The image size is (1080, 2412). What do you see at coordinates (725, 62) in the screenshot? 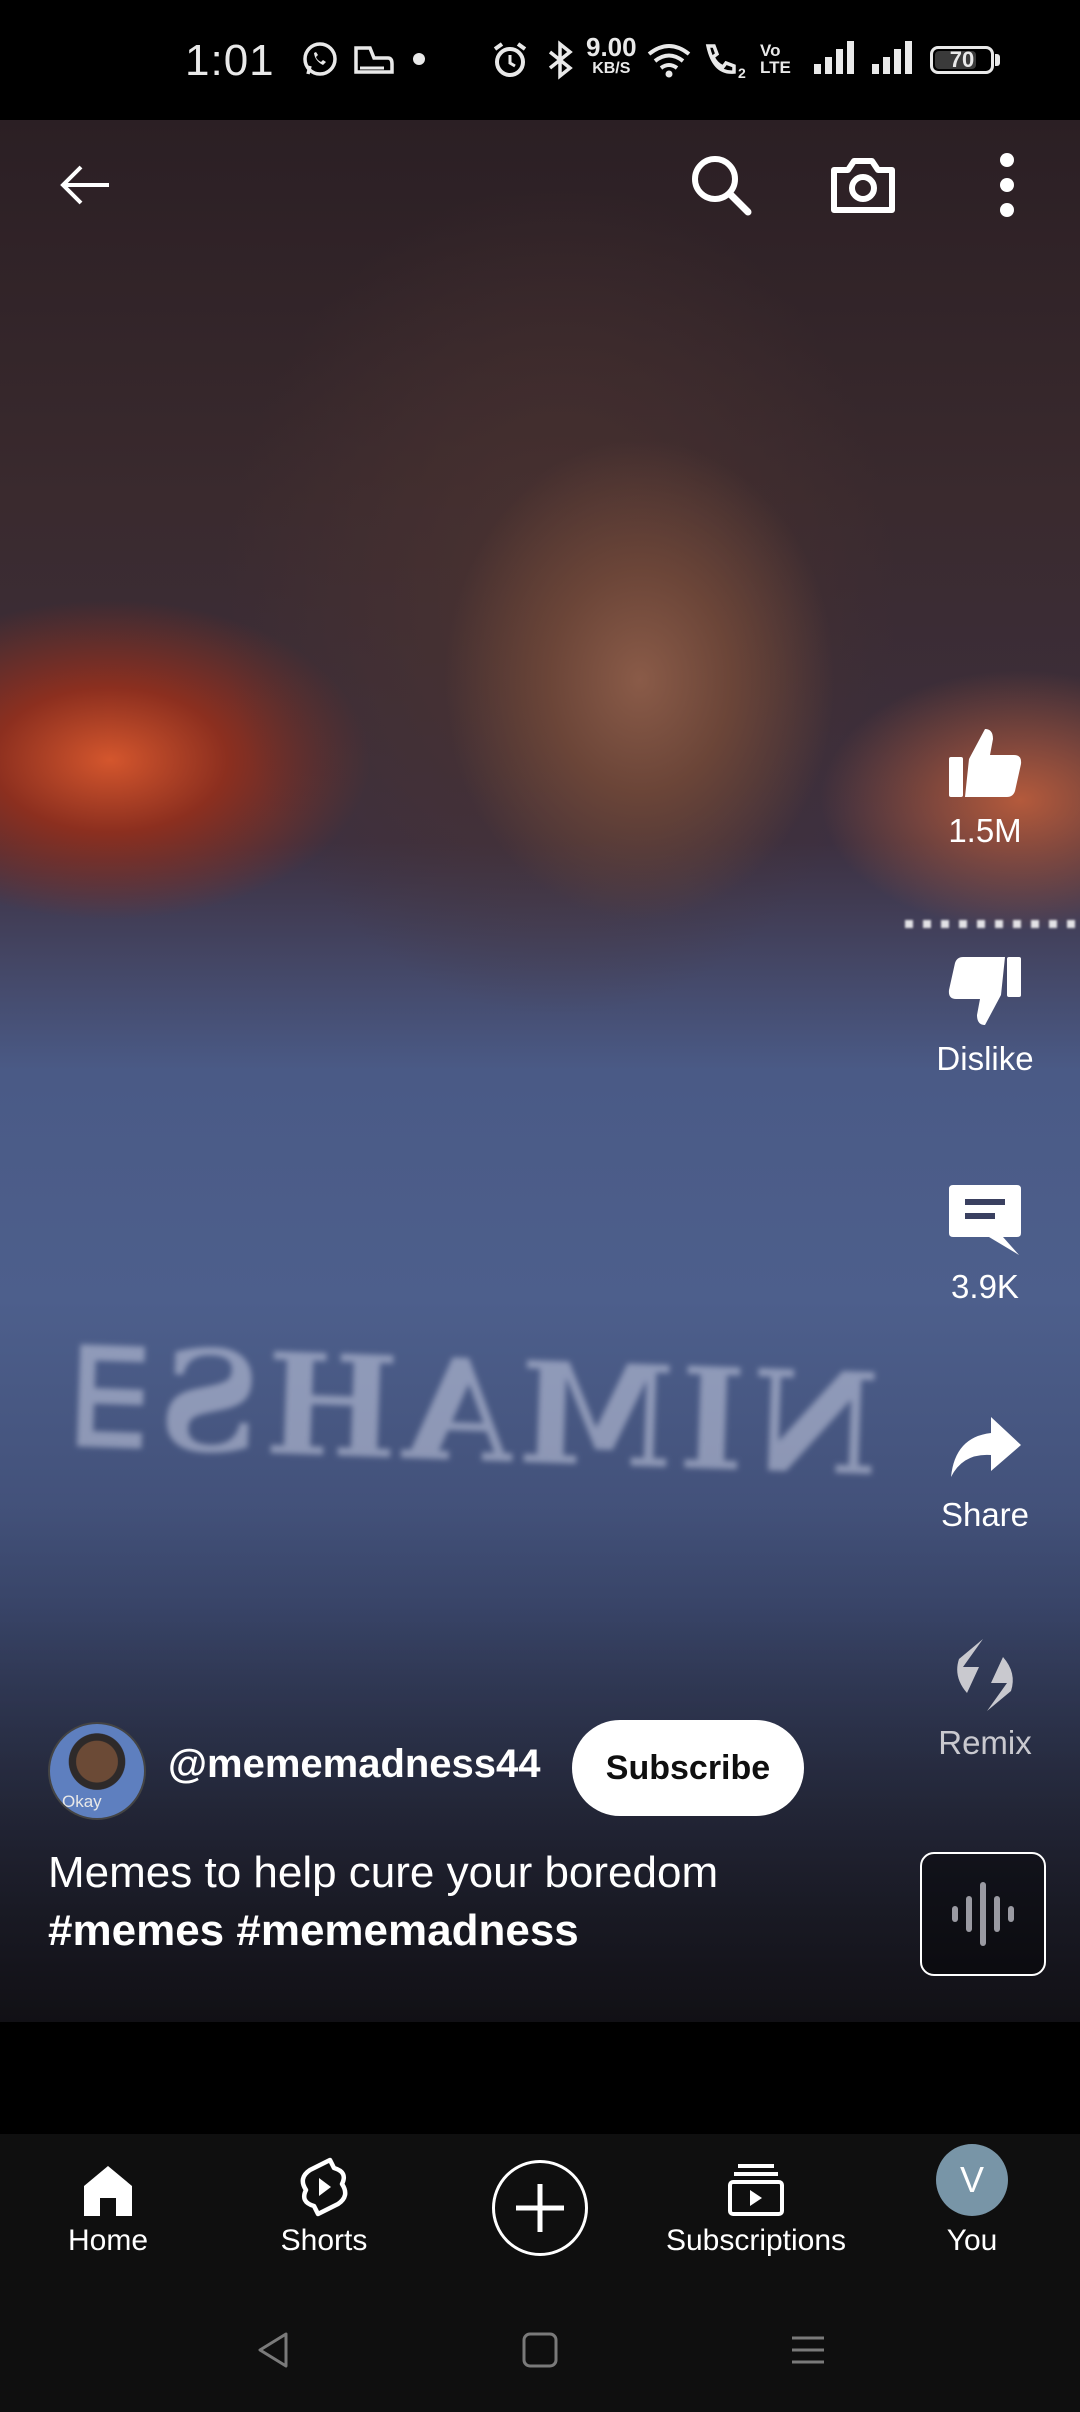
I see `wifi-call-icon: 2` at bounding box center [725, 62].